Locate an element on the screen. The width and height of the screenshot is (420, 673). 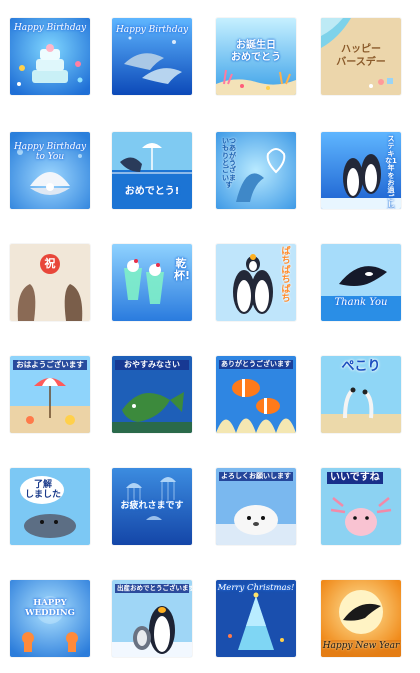
caption: 祝 is located at coordinates (50, 263).